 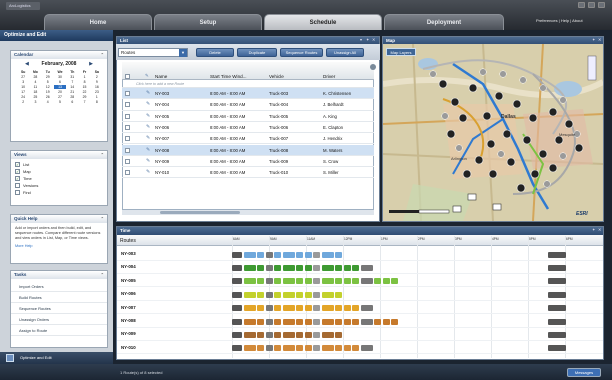 I want to click on calendar-day: 2, so click(x=97, y=77).